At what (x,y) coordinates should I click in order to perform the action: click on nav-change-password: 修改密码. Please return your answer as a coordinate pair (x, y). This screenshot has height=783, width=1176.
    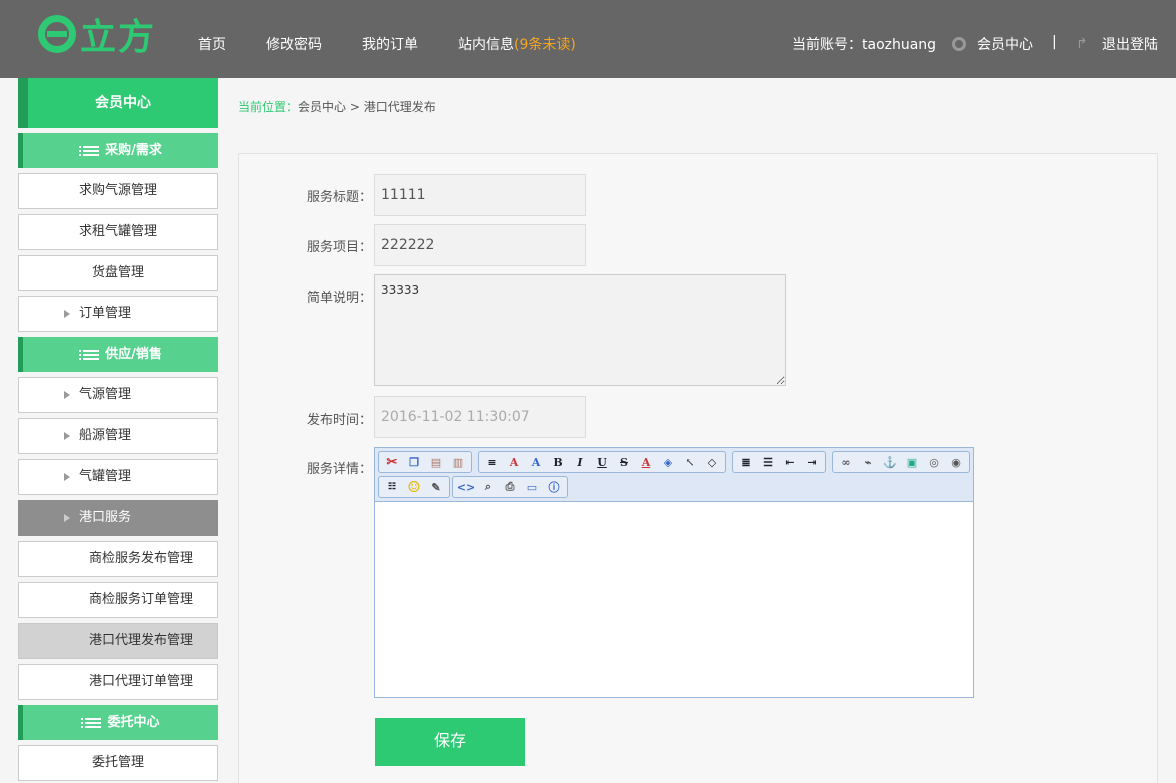
    Looking at the image, I should click on (294, 44).